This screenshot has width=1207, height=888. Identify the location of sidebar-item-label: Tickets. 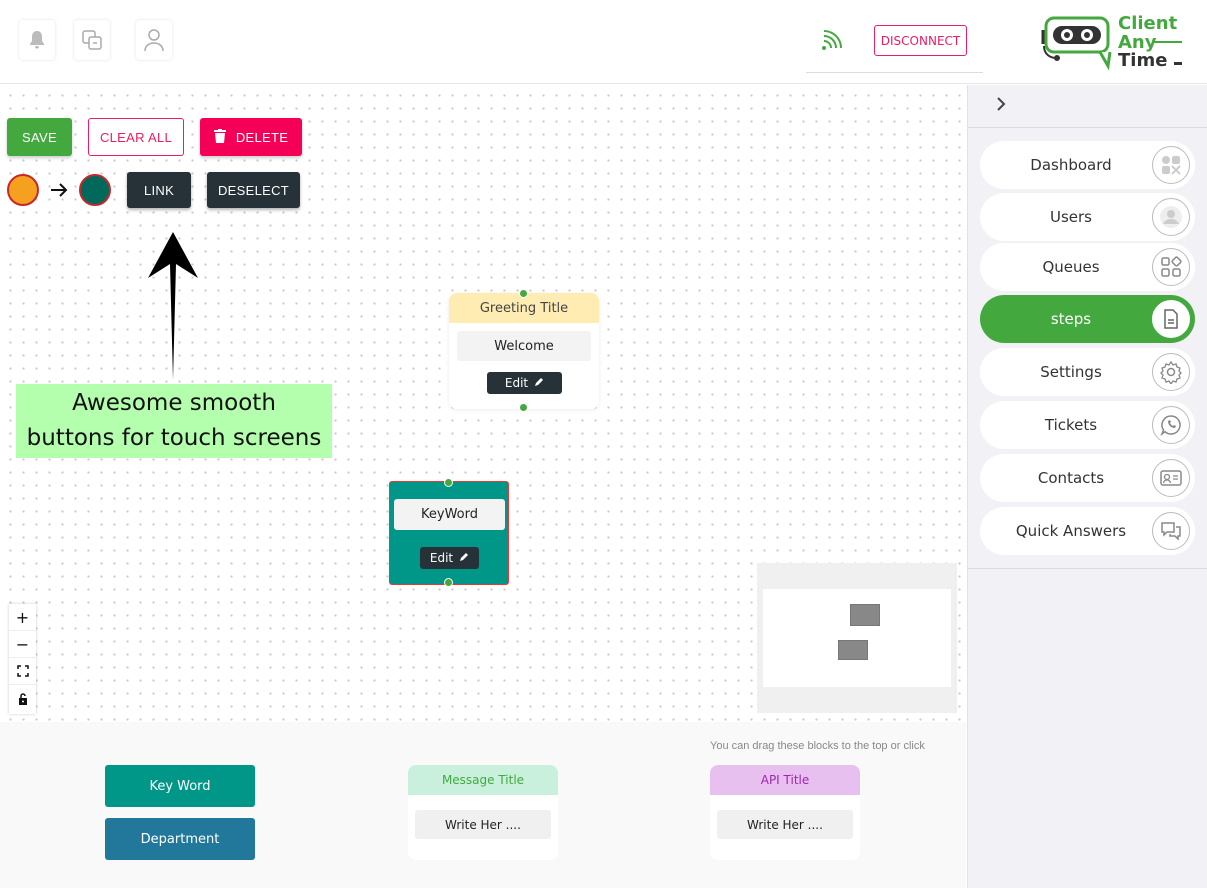
(1071, 425).